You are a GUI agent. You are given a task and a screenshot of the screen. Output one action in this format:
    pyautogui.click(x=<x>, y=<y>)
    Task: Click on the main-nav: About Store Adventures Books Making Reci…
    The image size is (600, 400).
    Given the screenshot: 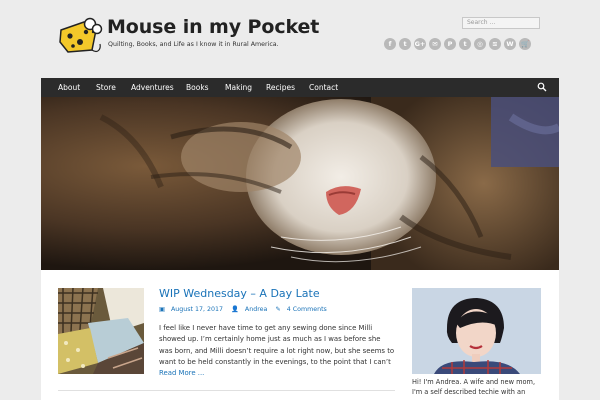 What is the action you would take?
    pyautogui.click(x=300, y=87)
    